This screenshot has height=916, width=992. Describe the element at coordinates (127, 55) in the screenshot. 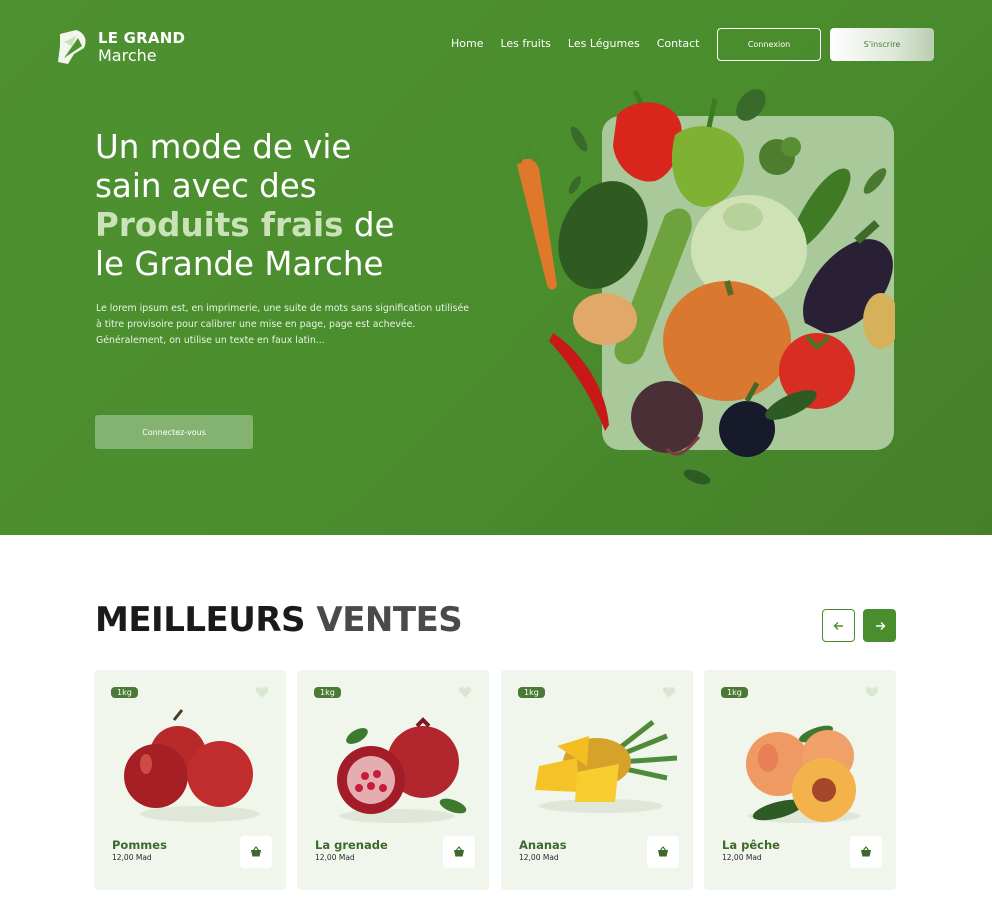

I see `logo-subtitle: Marche` at that location.